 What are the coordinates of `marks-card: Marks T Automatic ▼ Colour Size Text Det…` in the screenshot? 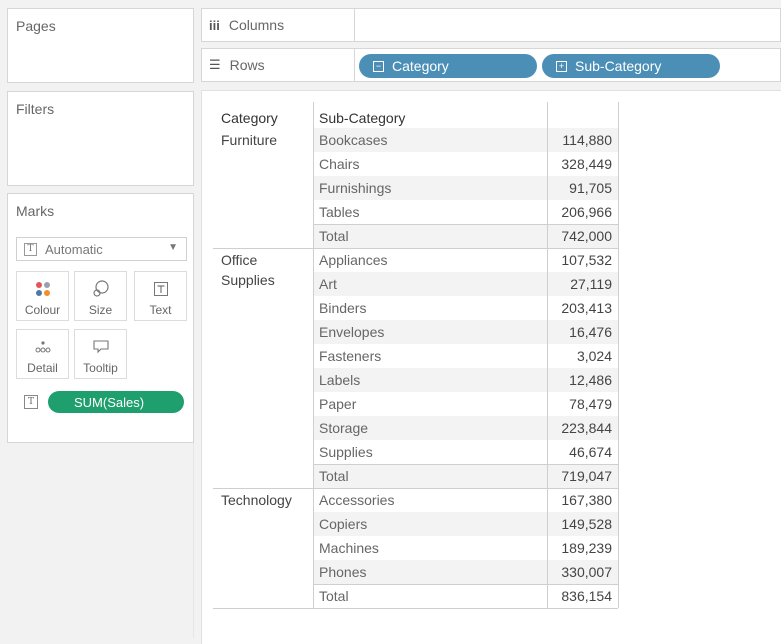 It's located at (100, 318).